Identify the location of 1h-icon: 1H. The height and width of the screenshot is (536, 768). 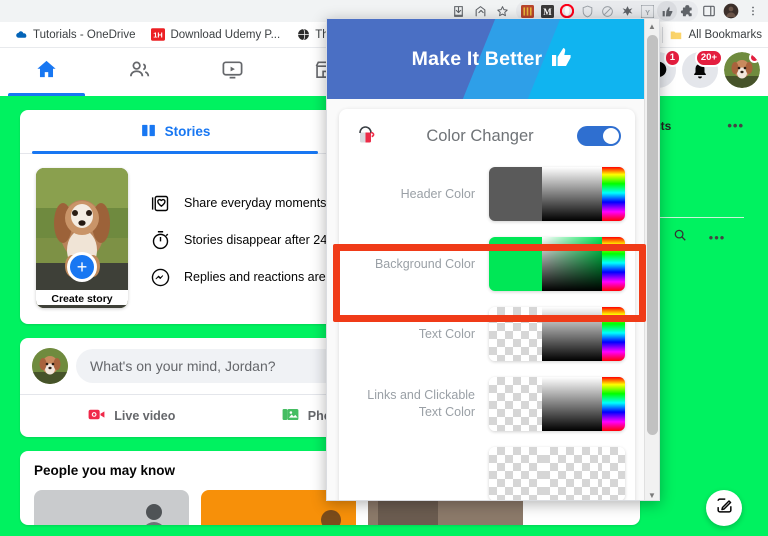
(158, 35).